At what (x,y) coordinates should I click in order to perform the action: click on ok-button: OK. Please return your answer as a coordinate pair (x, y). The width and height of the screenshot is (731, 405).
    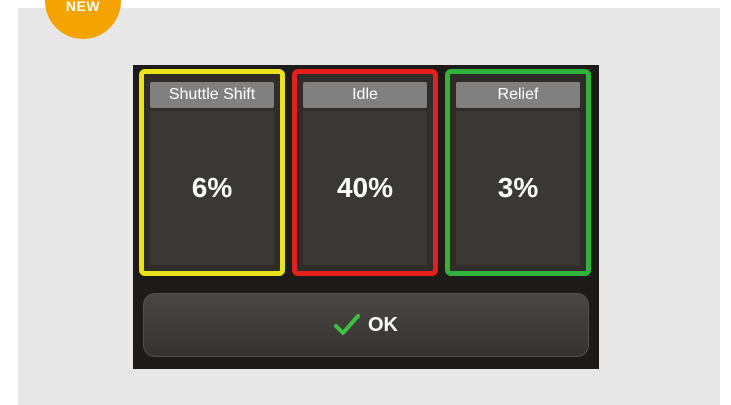
    Looking at the image, I should click on (366, 325).